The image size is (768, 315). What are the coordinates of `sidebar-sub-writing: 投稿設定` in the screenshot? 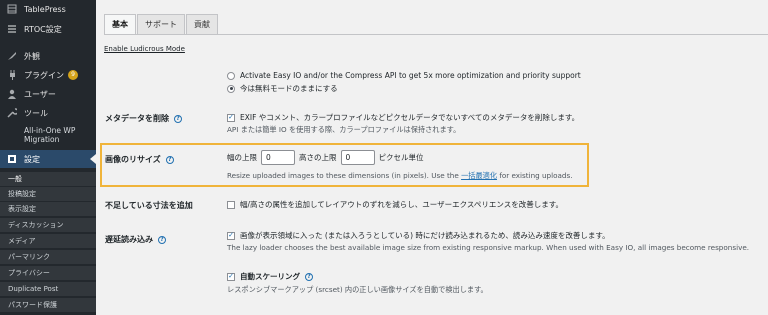 It's located at (48, 194).